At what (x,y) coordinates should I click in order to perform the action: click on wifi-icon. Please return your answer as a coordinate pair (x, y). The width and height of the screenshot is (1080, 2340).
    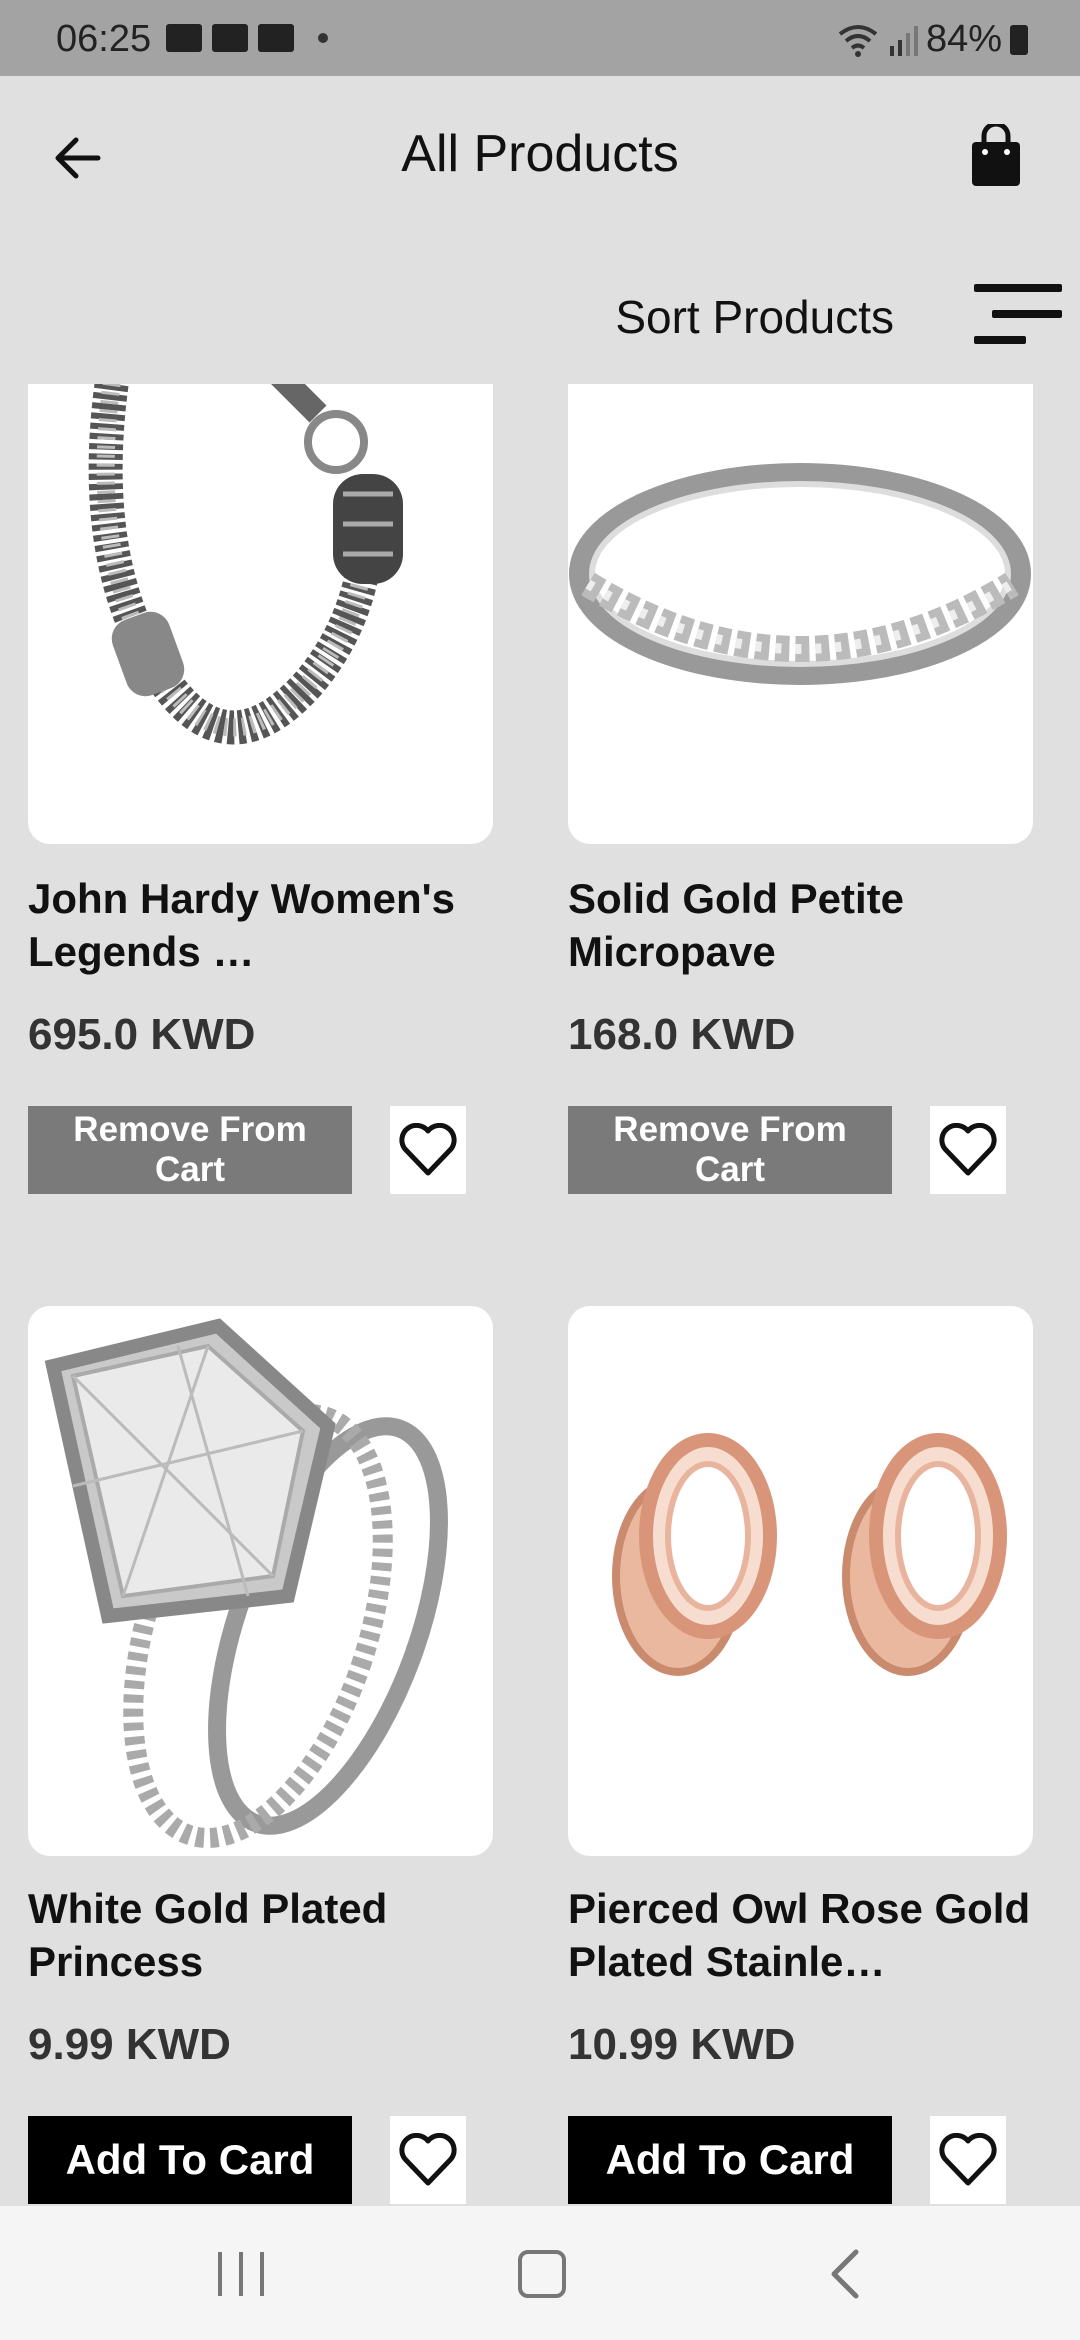
    Looking at the image, I should click on (858, 40).